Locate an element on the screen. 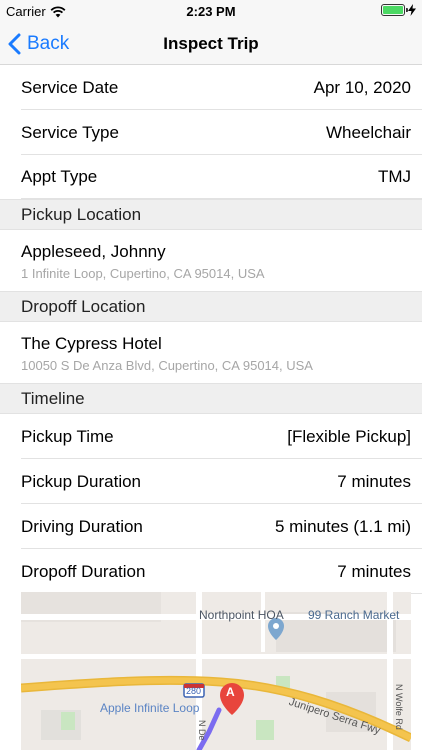 The height and width of the screenshot is (750, 422). row-label: Driving Duration is located at coordinates (82, 526).